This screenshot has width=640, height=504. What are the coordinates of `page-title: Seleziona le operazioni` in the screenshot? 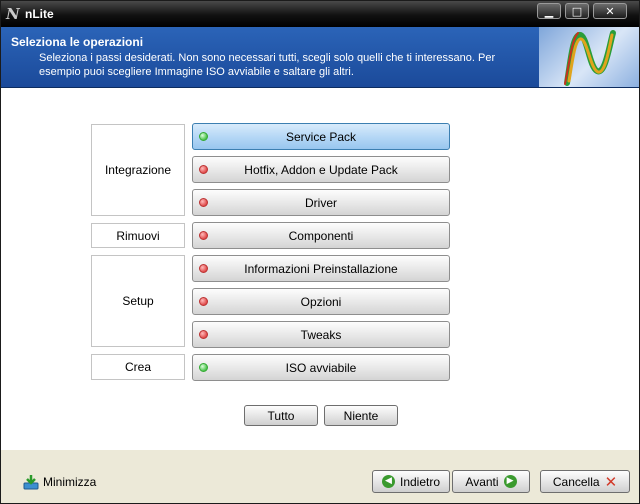 It's located at (77, 42).